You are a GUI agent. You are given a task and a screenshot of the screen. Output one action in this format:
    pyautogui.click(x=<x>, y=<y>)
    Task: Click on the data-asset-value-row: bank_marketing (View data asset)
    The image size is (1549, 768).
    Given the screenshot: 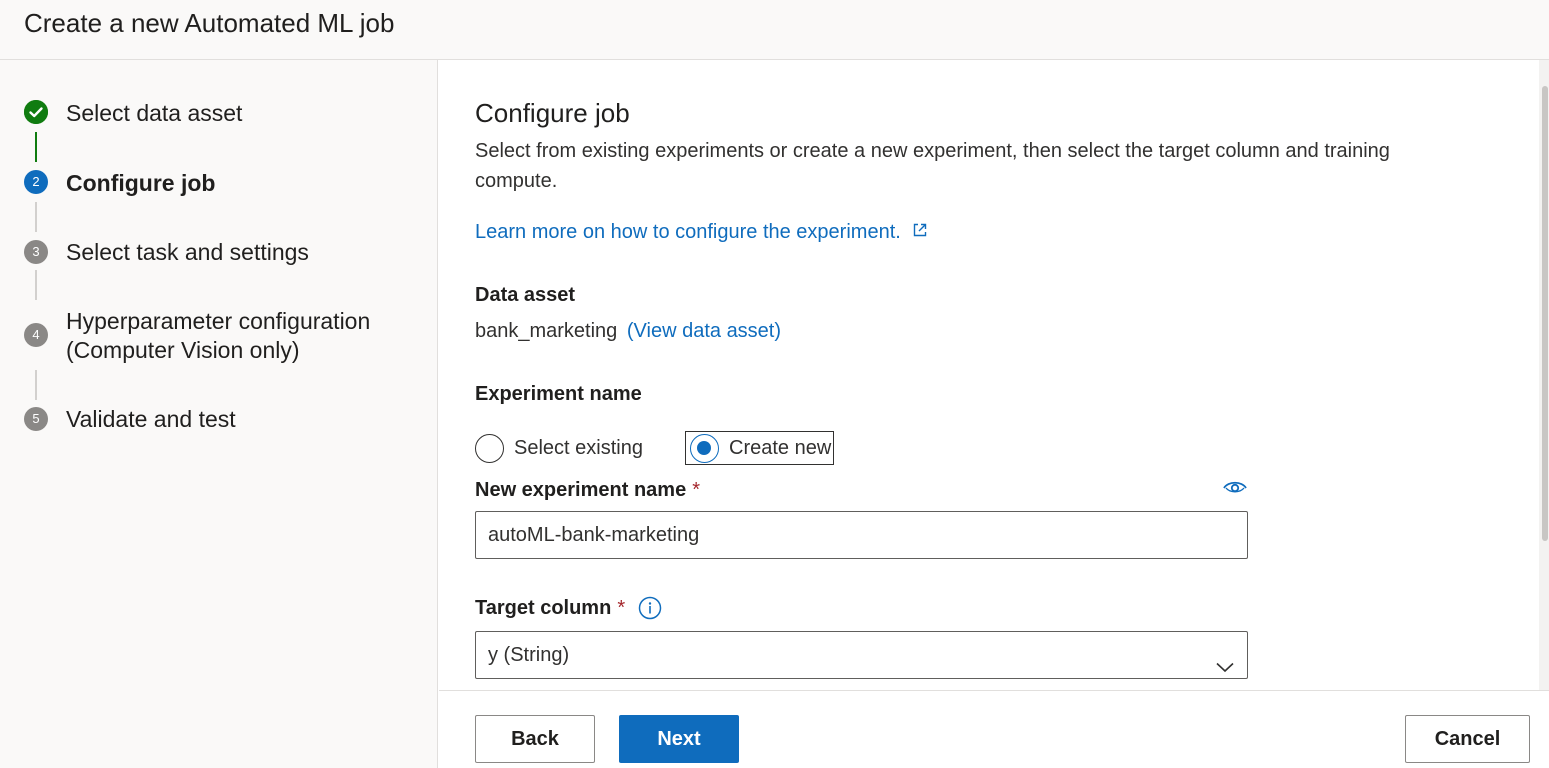 What is the action you would take?
    pyautogui.click(x=628, y=331)
    